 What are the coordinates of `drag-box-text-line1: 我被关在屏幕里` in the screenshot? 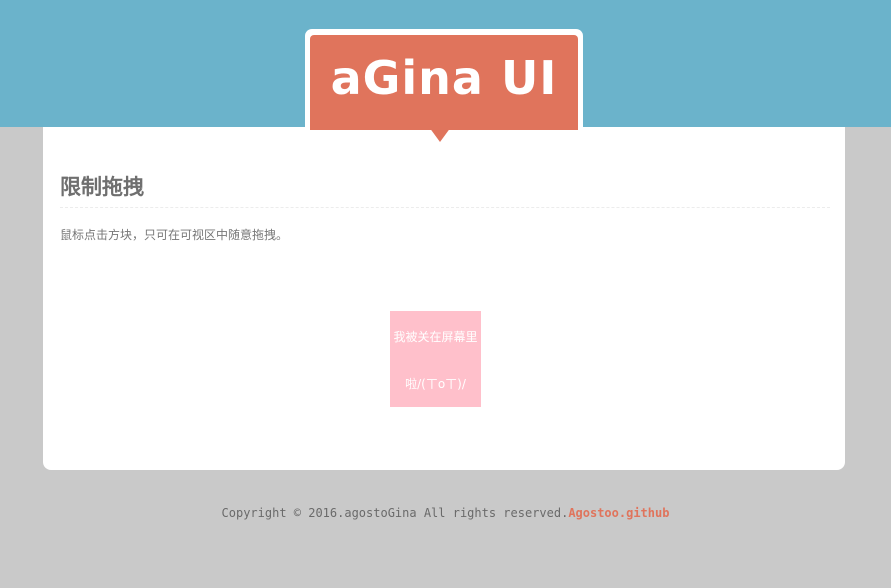 It's located at (435, 337).